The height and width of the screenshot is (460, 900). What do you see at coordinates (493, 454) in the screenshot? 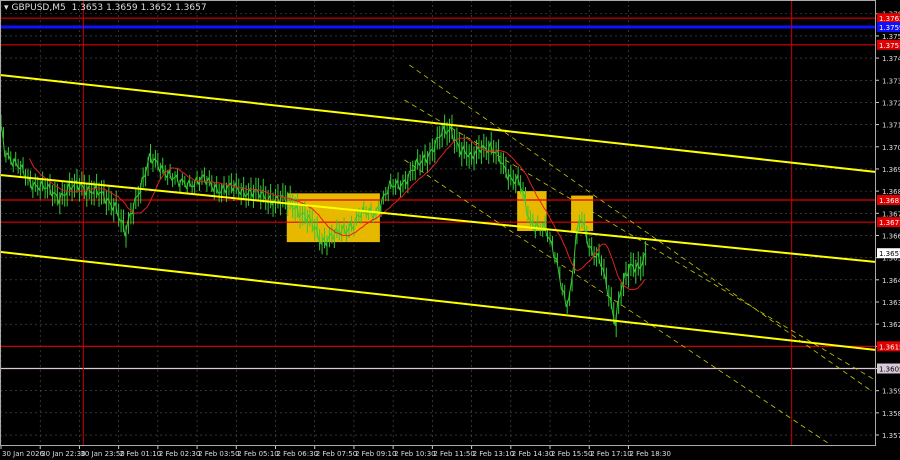
I see `x-tick-label: 2 Feb 13:10` at bounding box center [493, 454].